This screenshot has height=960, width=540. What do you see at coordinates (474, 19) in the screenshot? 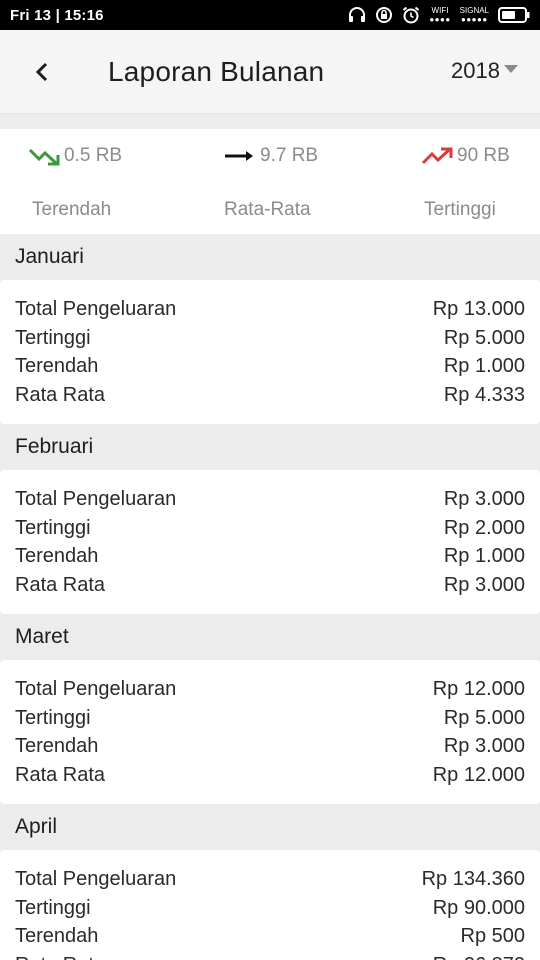
I see `signal-dots-icon: ●●●●●` at bounding box center [474, 19].